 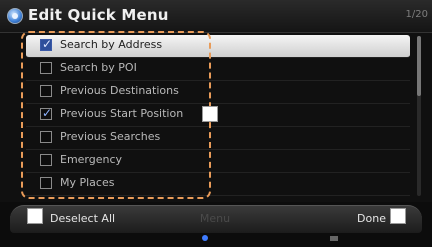 What do you see at coordinates (210, 114) in the screenshot?
I see `callout-marker` at bounding box center [210, 114].